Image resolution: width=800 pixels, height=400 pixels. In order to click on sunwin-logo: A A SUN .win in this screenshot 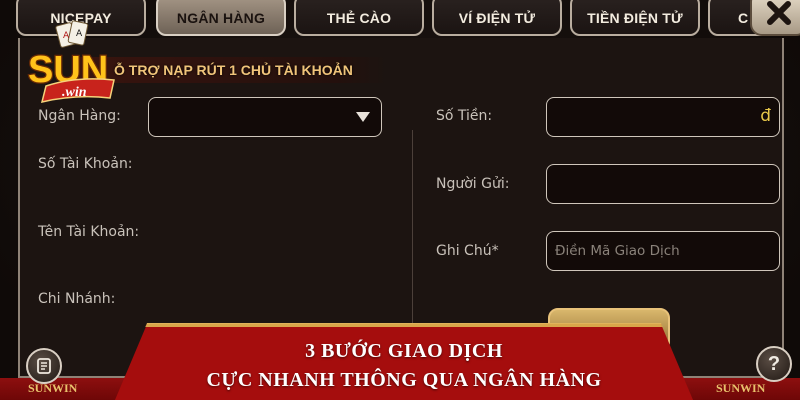, I will do `click(73, 61)`.